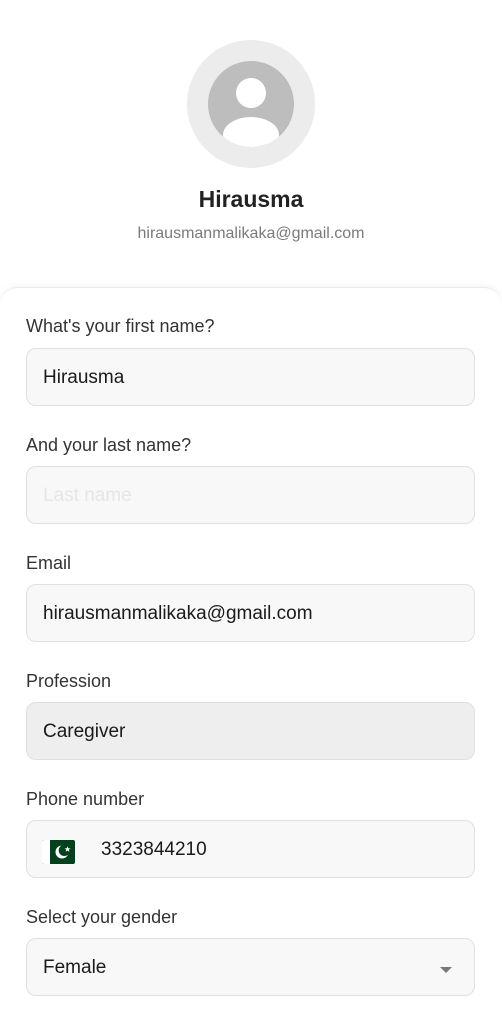  I want to click on phone-field: 3323844210, so click(250, 849).